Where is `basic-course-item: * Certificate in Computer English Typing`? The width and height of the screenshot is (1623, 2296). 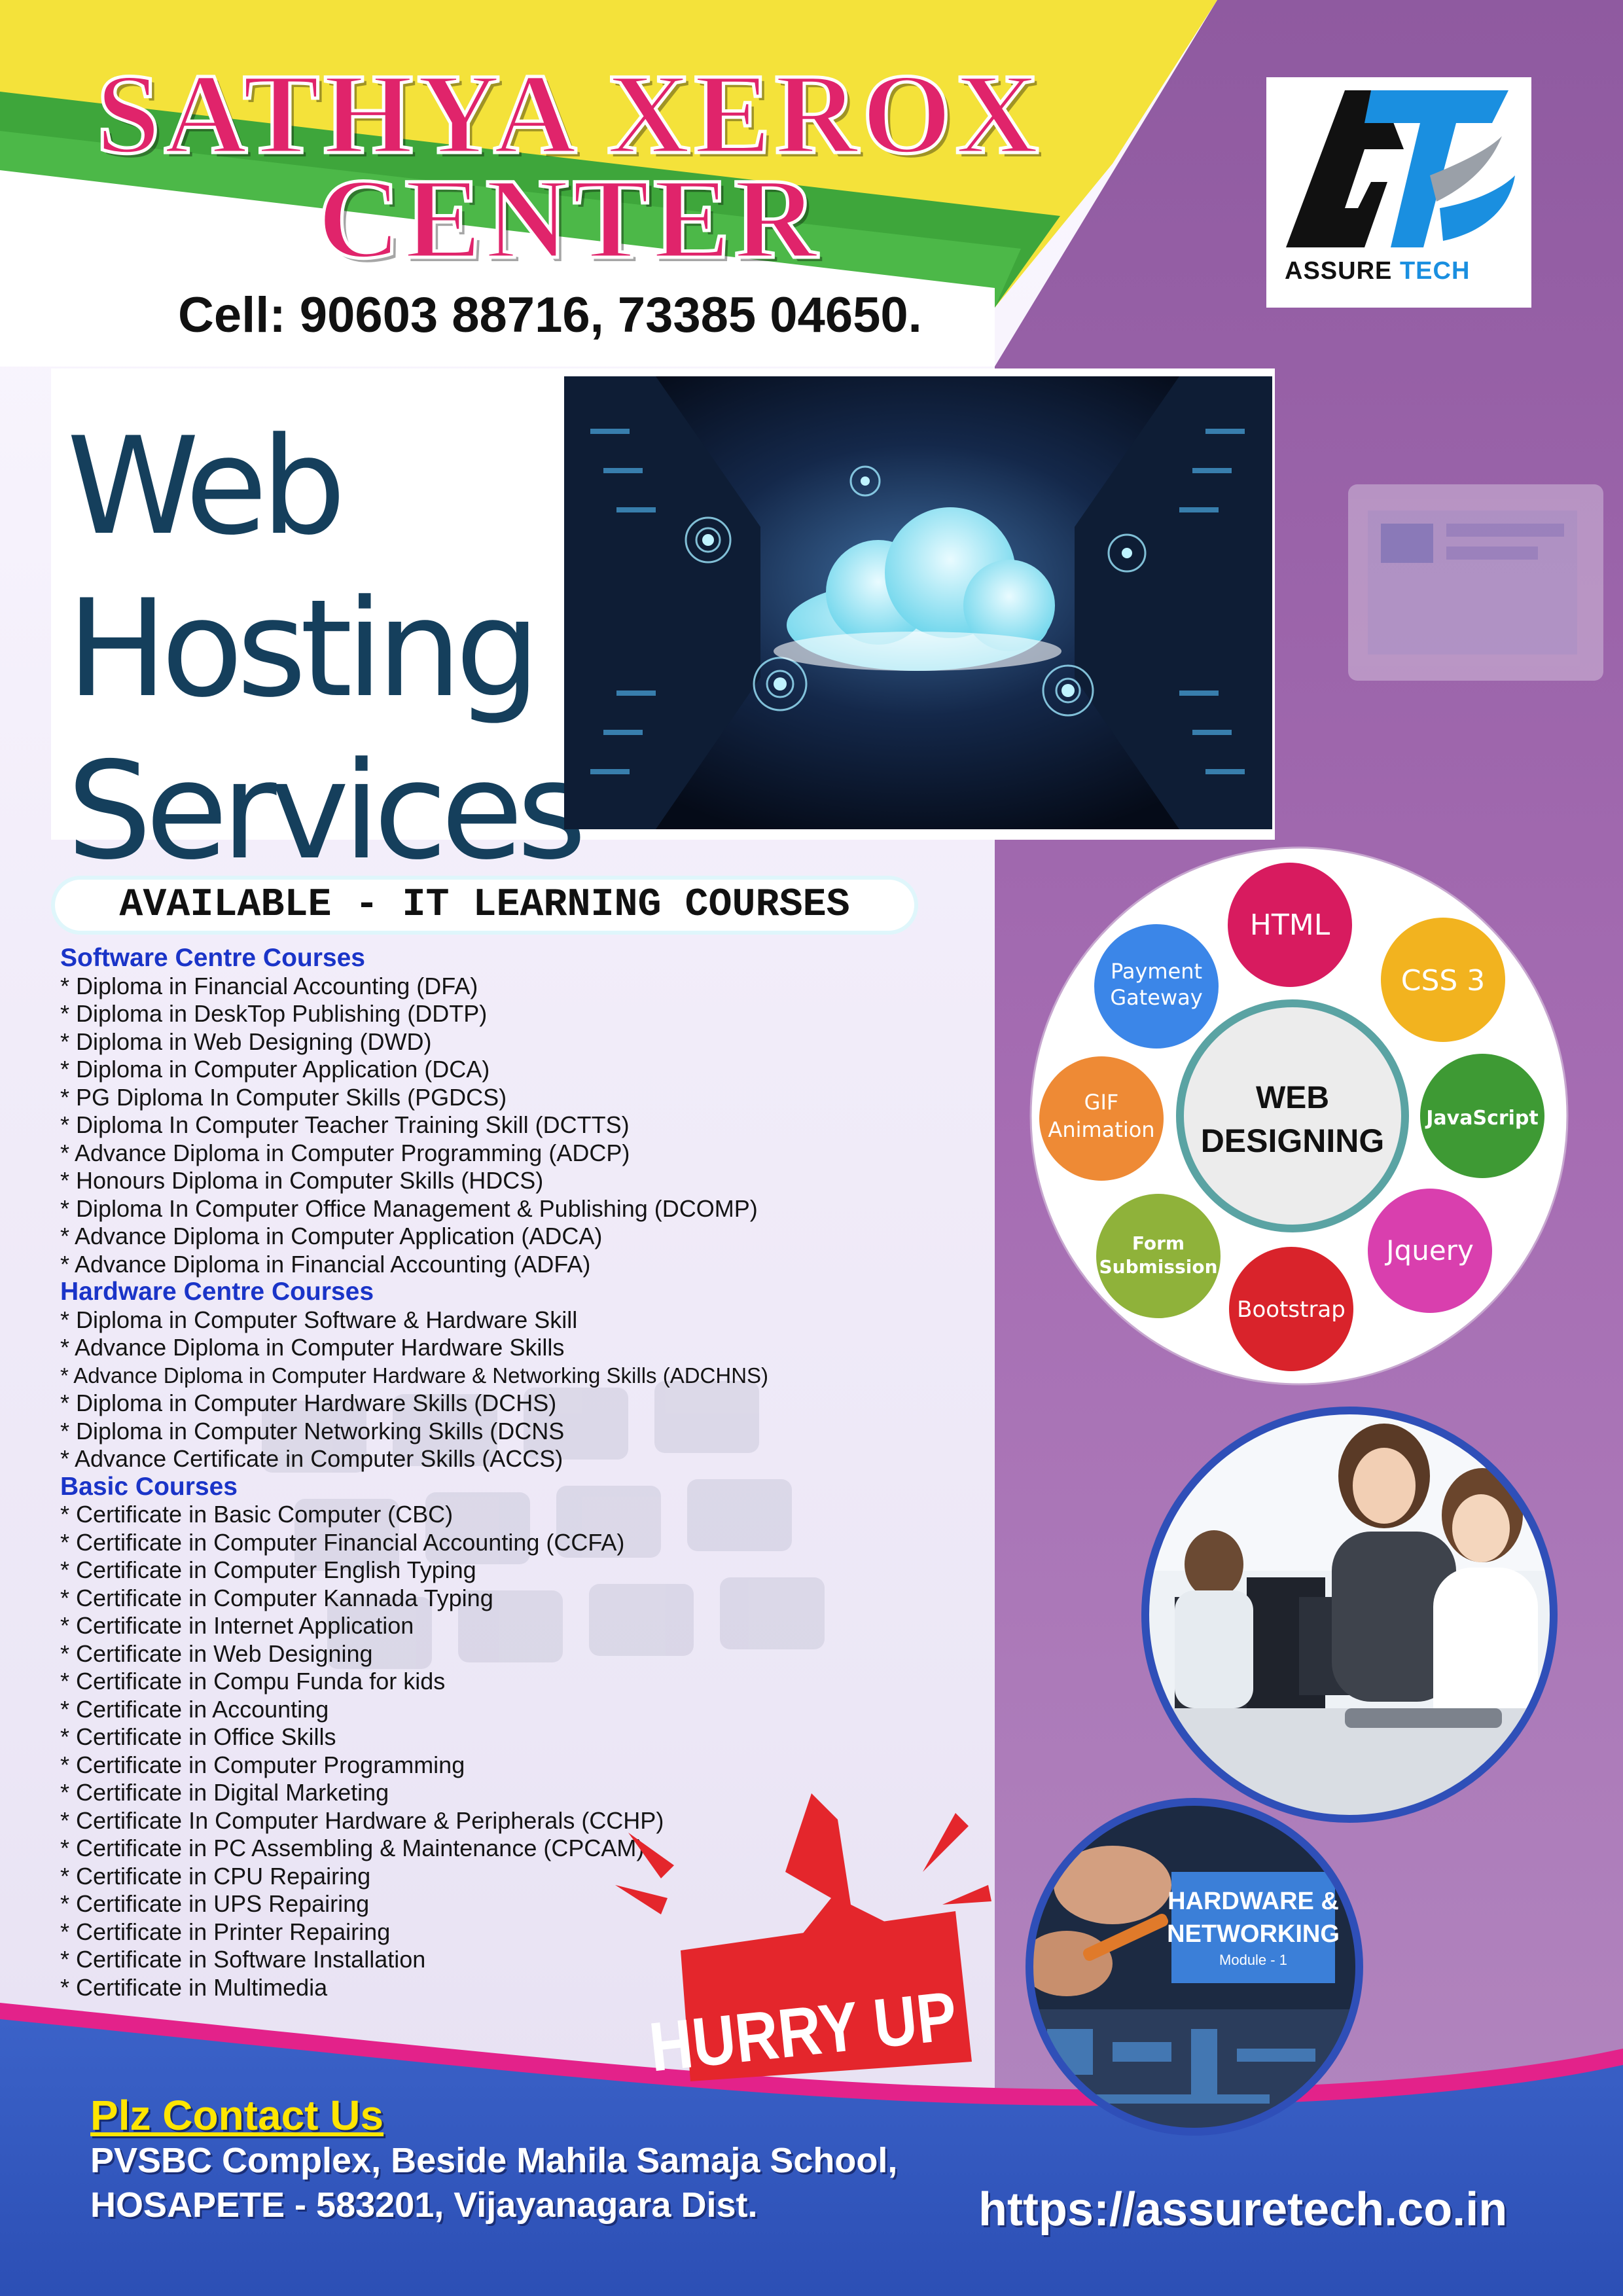 basic-course-item: * Certificate in Computer English Typing is located at coordinates (268, 1569).